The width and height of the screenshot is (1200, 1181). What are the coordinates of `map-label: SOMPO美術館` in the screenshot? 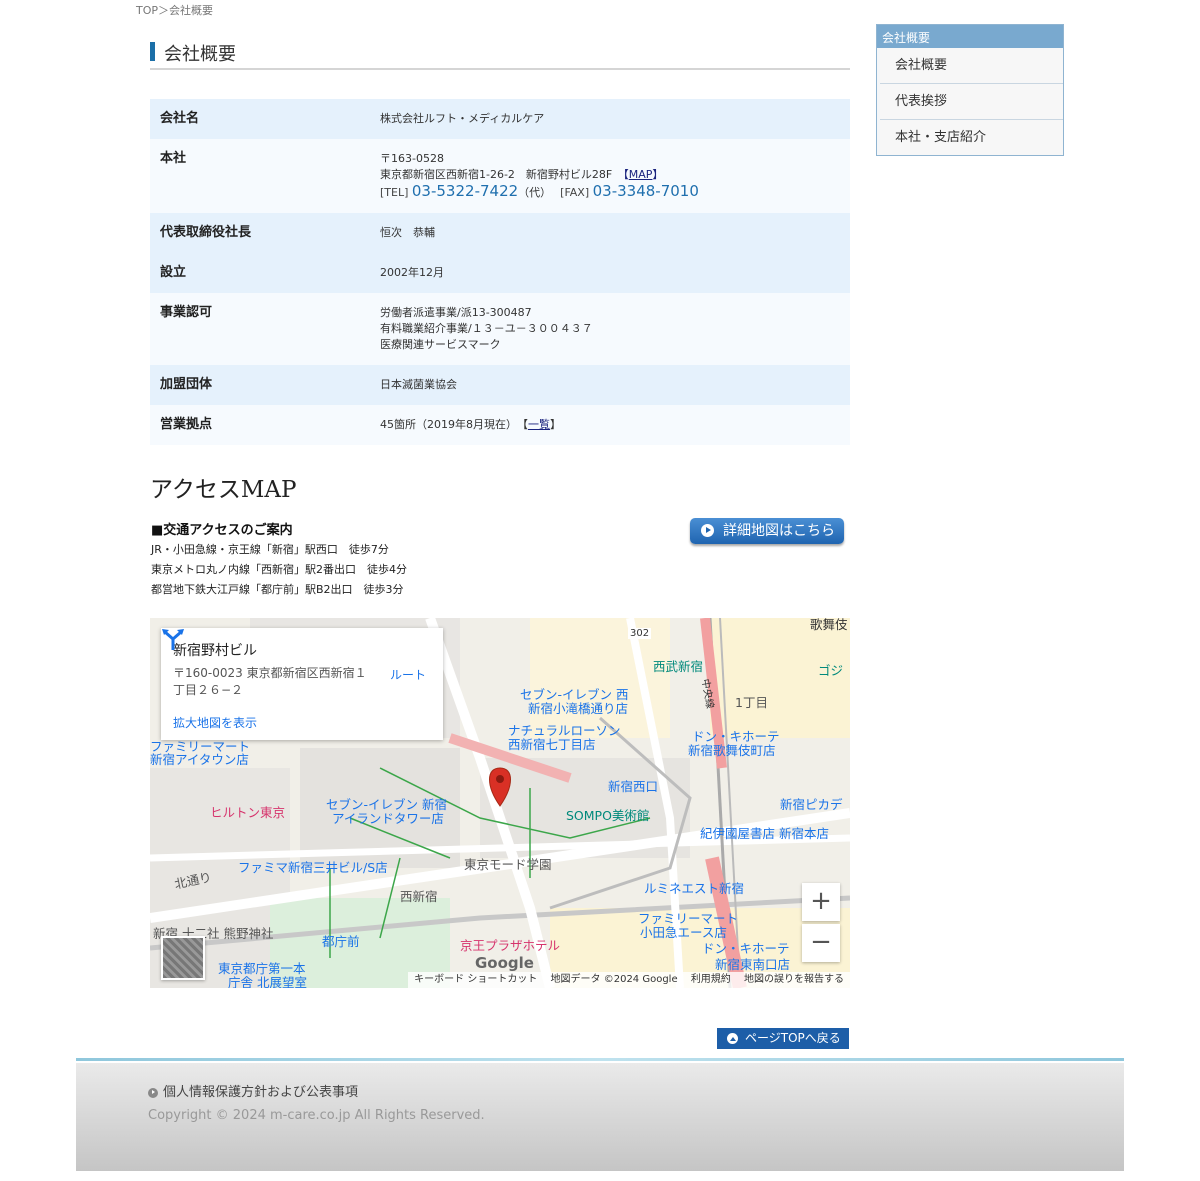 It's located at (608, 815).